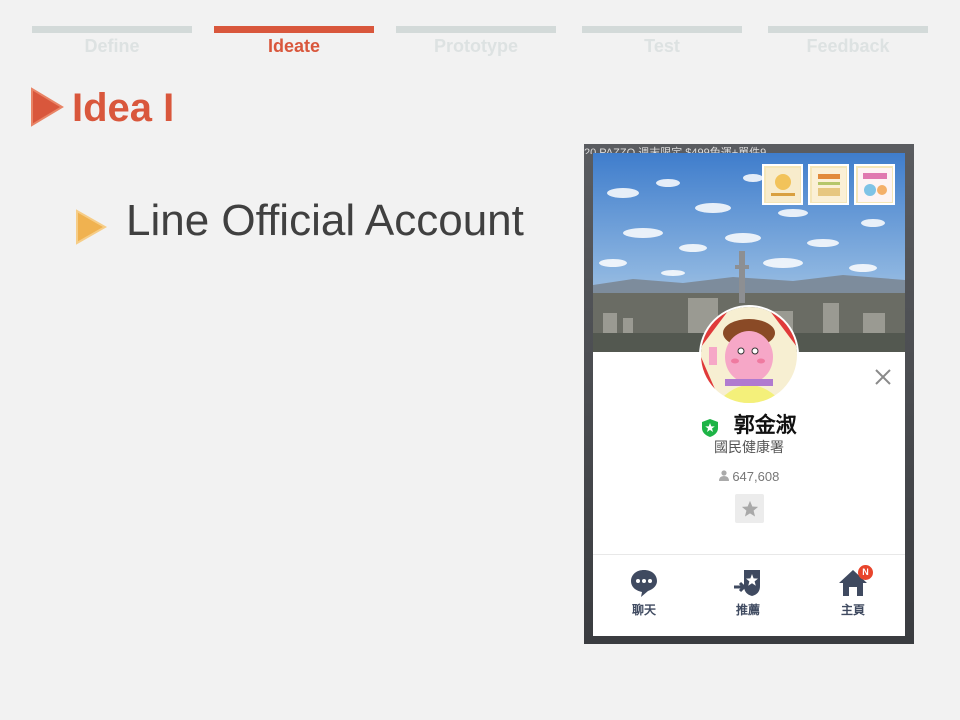  What do you see at coordinates (883, 377) in the screenshot?
I see `close-icon` at bounding box center [883, 377].